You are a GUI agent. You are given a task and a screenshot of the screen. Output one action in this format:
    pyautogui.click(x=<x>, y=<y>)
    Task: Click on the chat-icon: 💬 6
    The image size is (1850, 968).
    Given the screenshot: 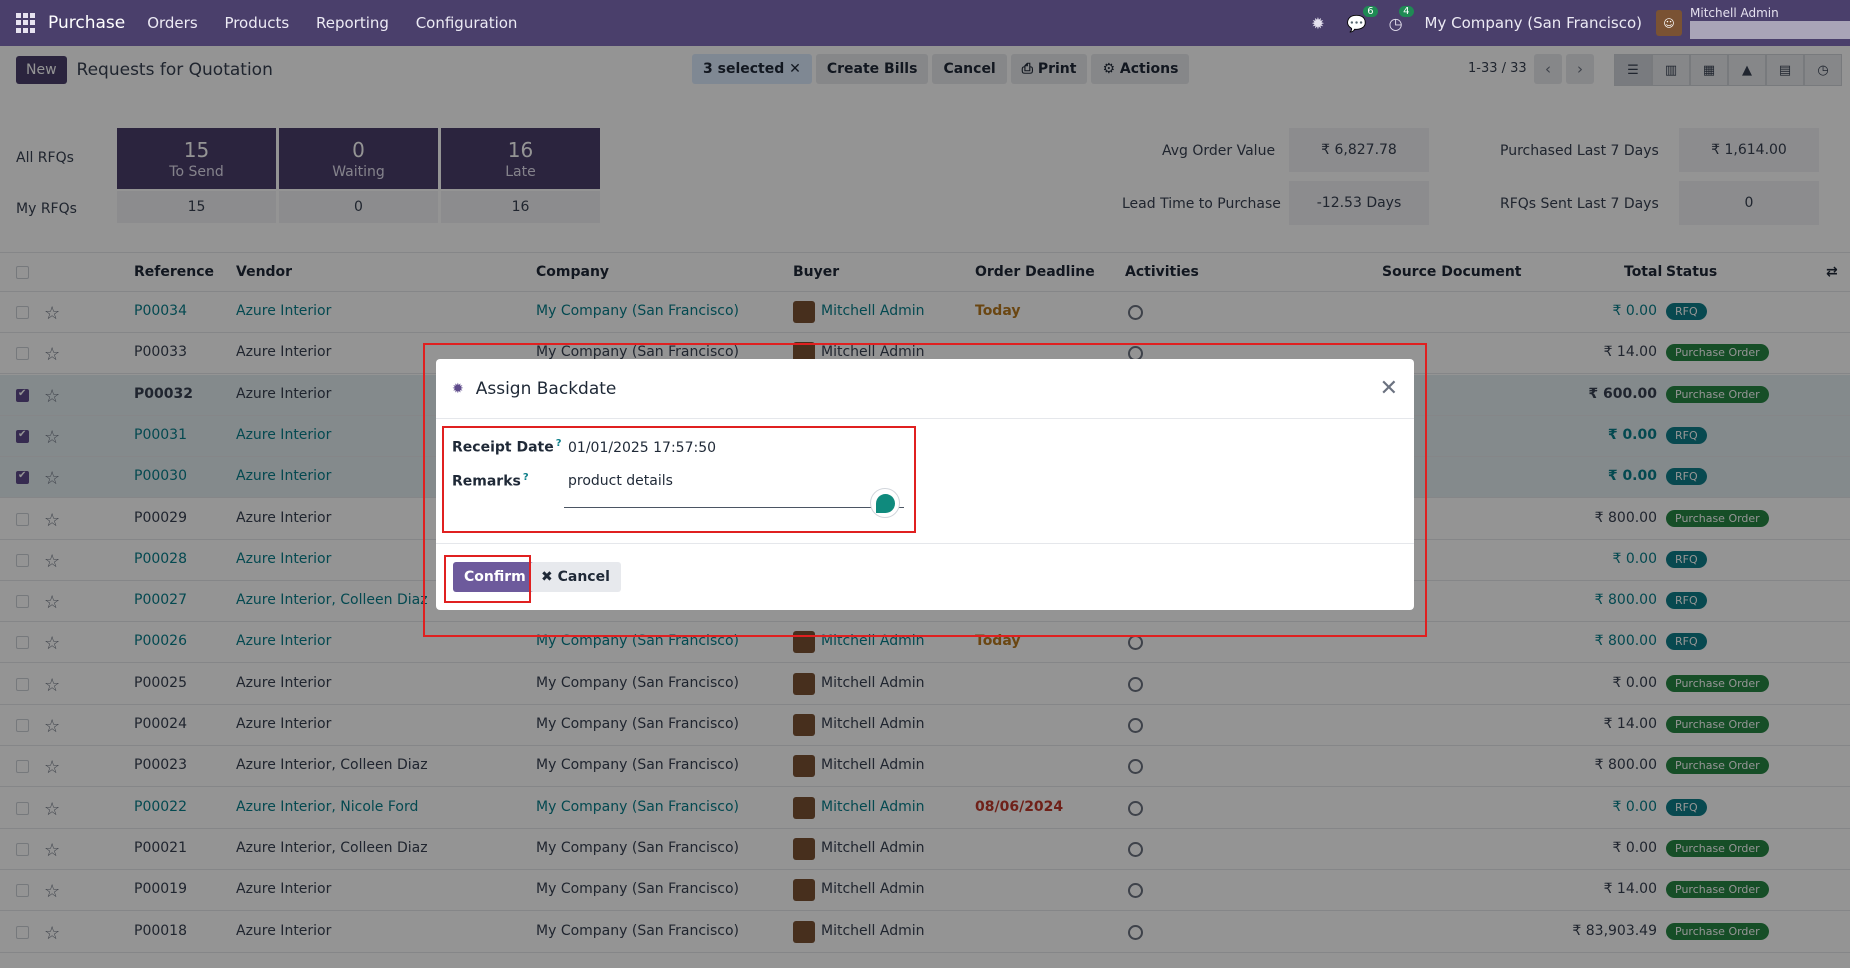 What is the action you would take?
    pyautogui.click(x=1362, y=19)
    